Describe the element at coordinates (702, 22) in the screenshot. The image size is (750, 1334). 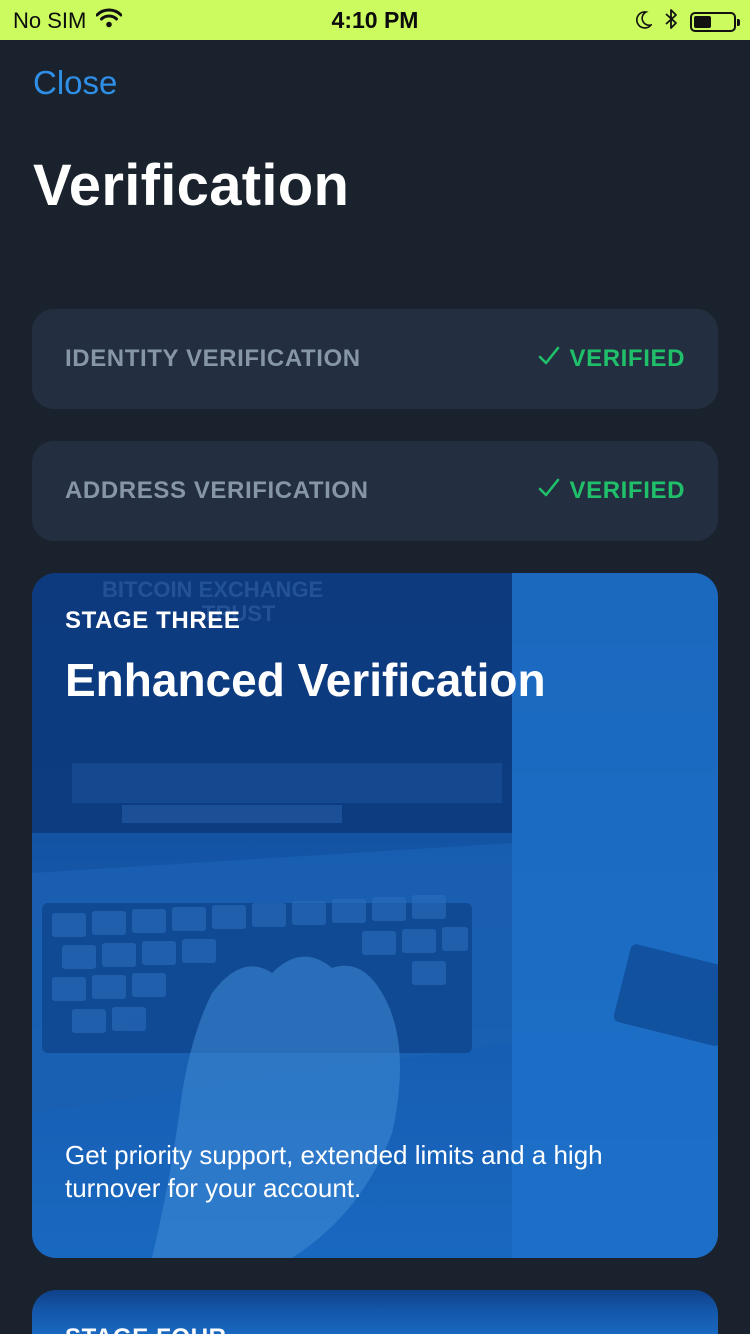
I see `battery-level-fill` at that location.